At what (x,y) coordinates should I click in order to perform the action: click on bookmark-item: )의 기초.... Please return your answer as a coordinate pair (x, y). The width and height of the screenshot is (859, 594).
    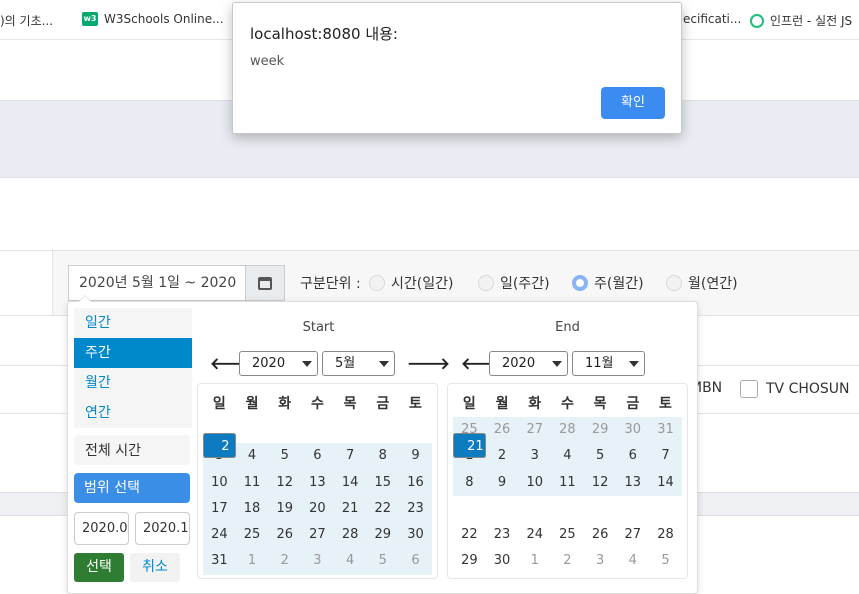
    Looking at the image, I should click on (26, 20).